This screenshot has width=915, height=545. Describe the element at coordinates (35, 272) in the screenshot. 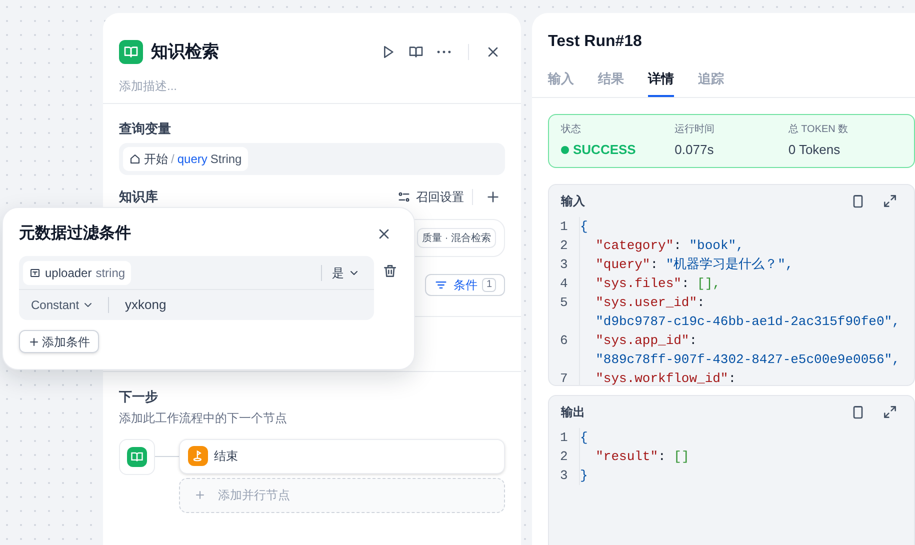

I see `field-icon` at that location.